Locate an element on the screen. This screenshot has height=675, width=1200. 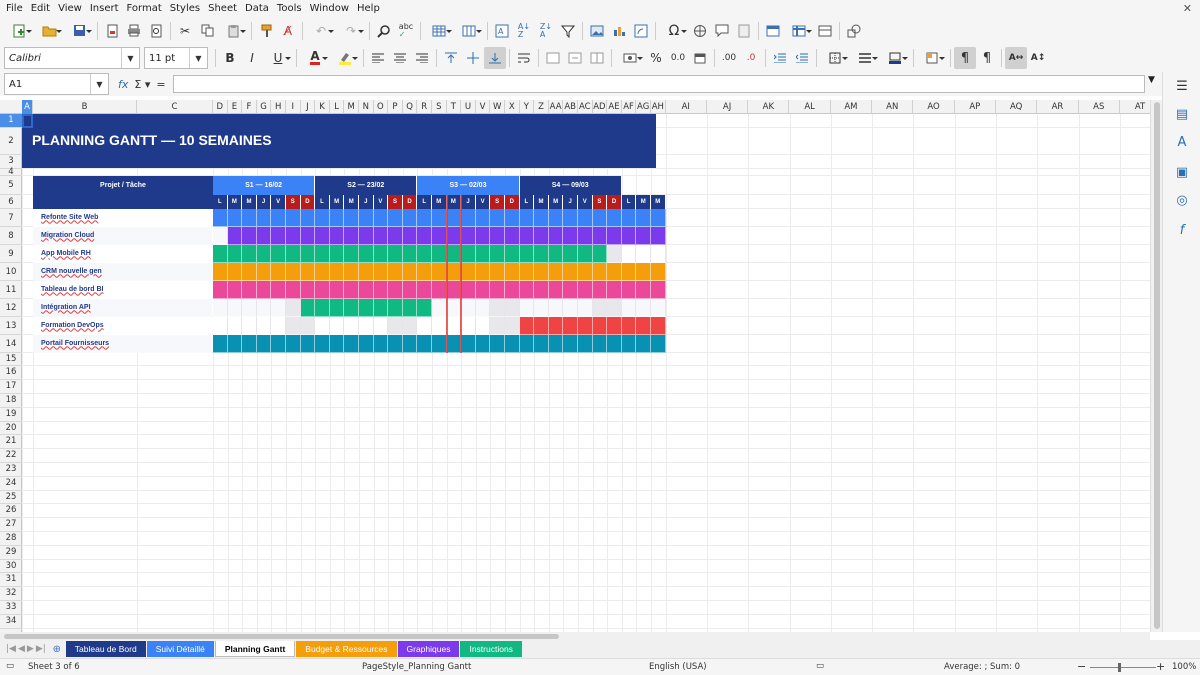
column-header: B is located at coordinates (85, 107).